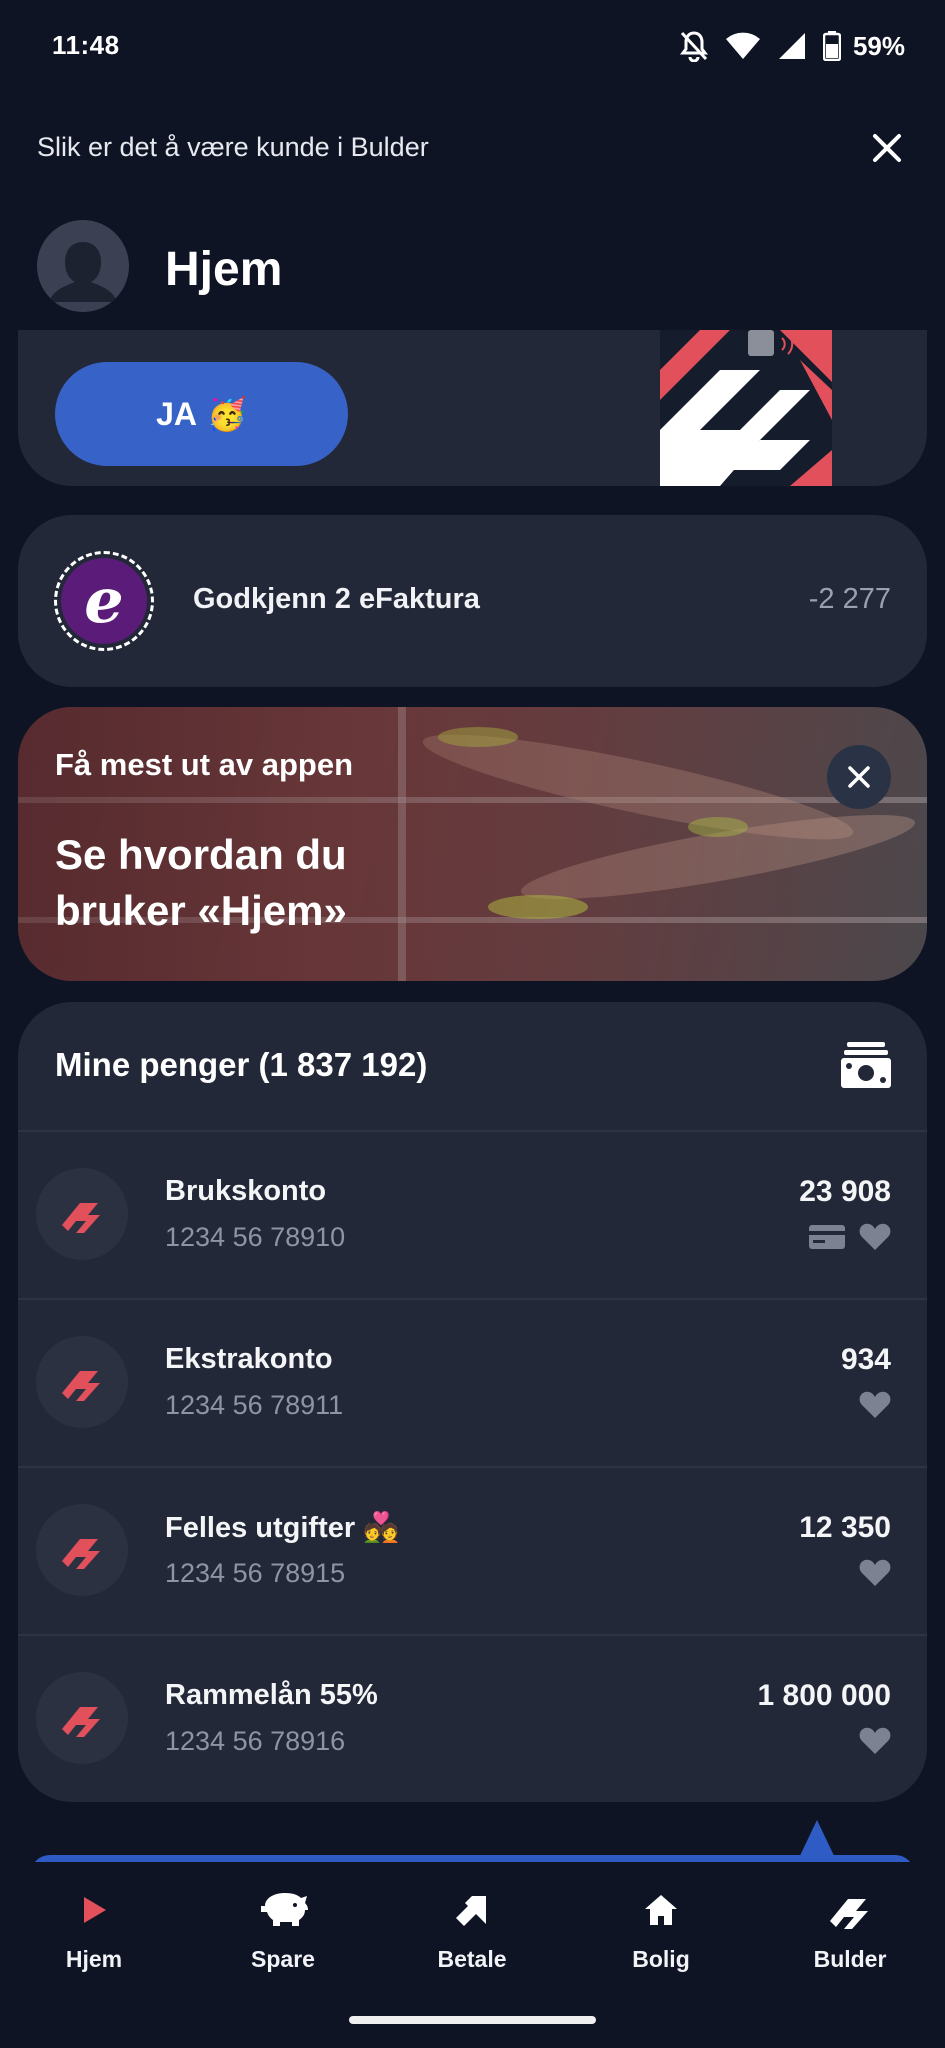  Describe the element at coordinates (241, 1064) in the screenshot. I see `accounts-title: Mine penger (1 837 192)` at that location.